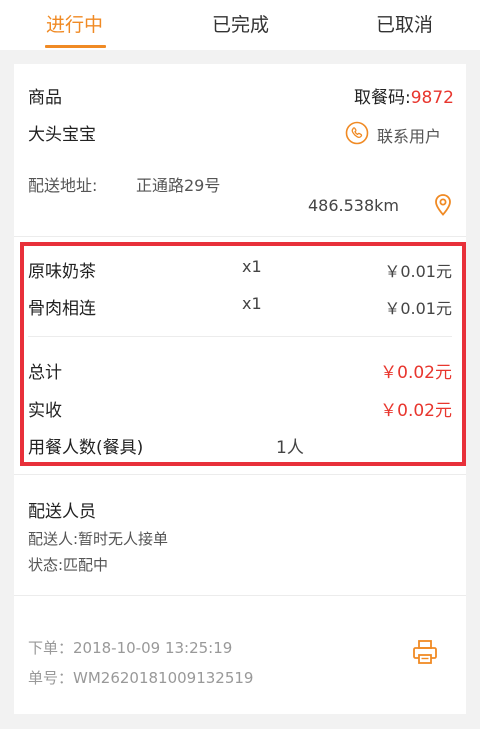 This screenshot has height=729, width=480. What do you see at coordinates (74, 23) in the screenshot?
I see `tab-in-progress: 进行中` at bounding box center [74, 23].